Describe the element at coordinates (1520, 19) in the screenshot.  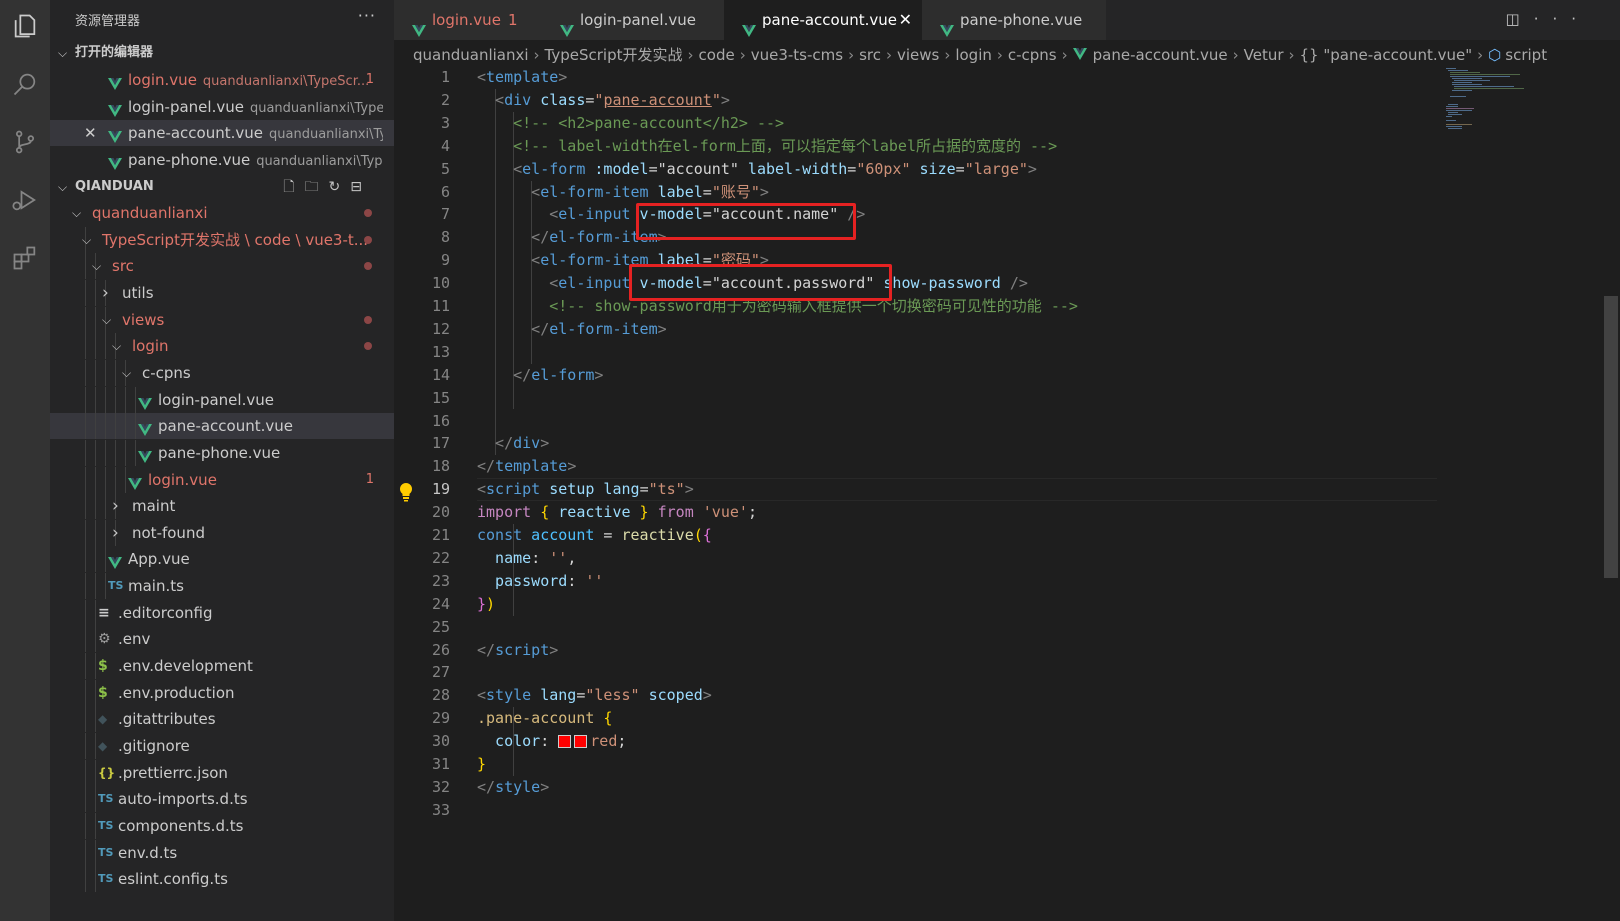
I see `split-editor-icon: ◫` at that location.